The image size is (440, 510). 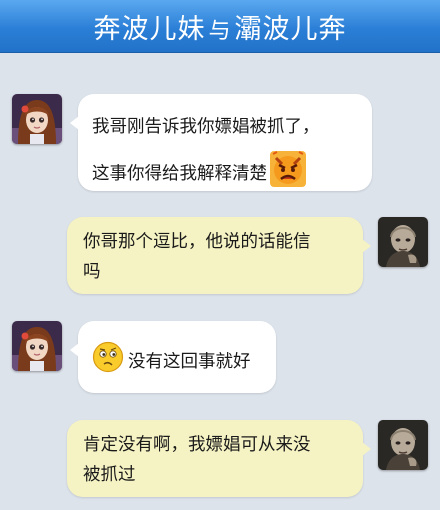 I want to click on message-bubble-outgoing: 肯定没有啊，我嫖娼可从来没 被抓过, so click(x=219, y=458).